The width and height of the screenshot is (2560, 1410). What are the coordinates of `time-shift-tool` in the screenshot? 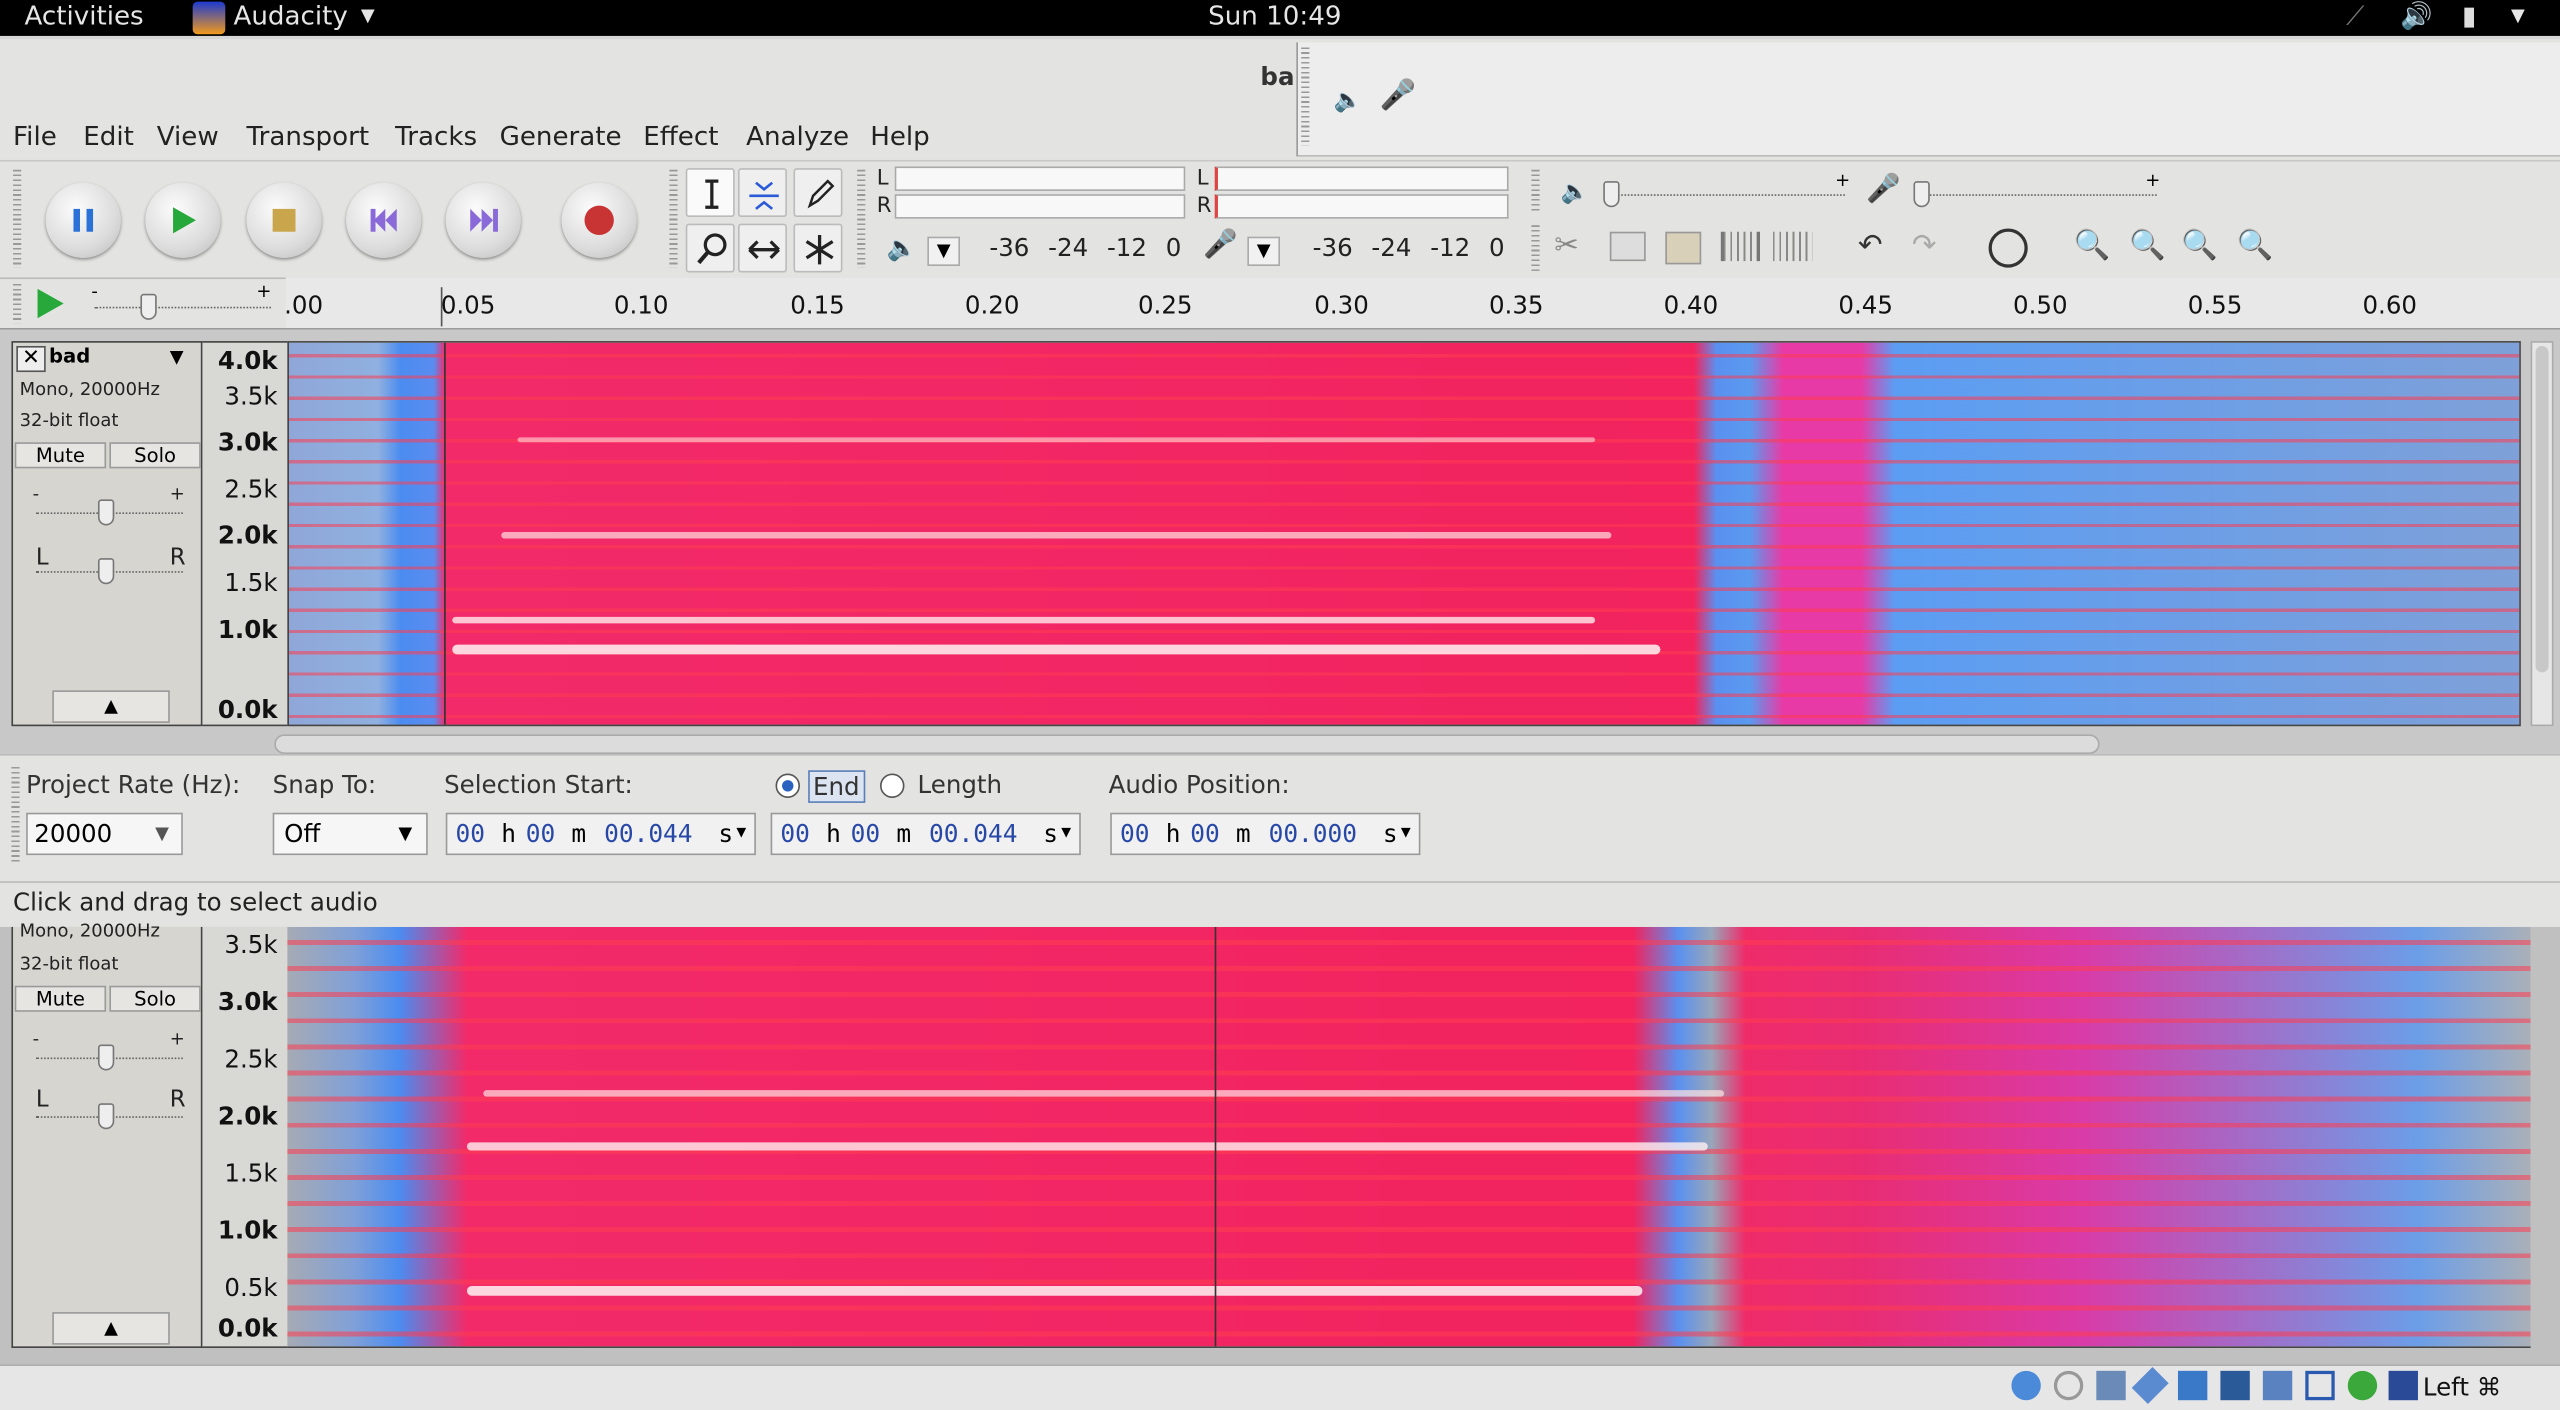 It's located at (762, 248).